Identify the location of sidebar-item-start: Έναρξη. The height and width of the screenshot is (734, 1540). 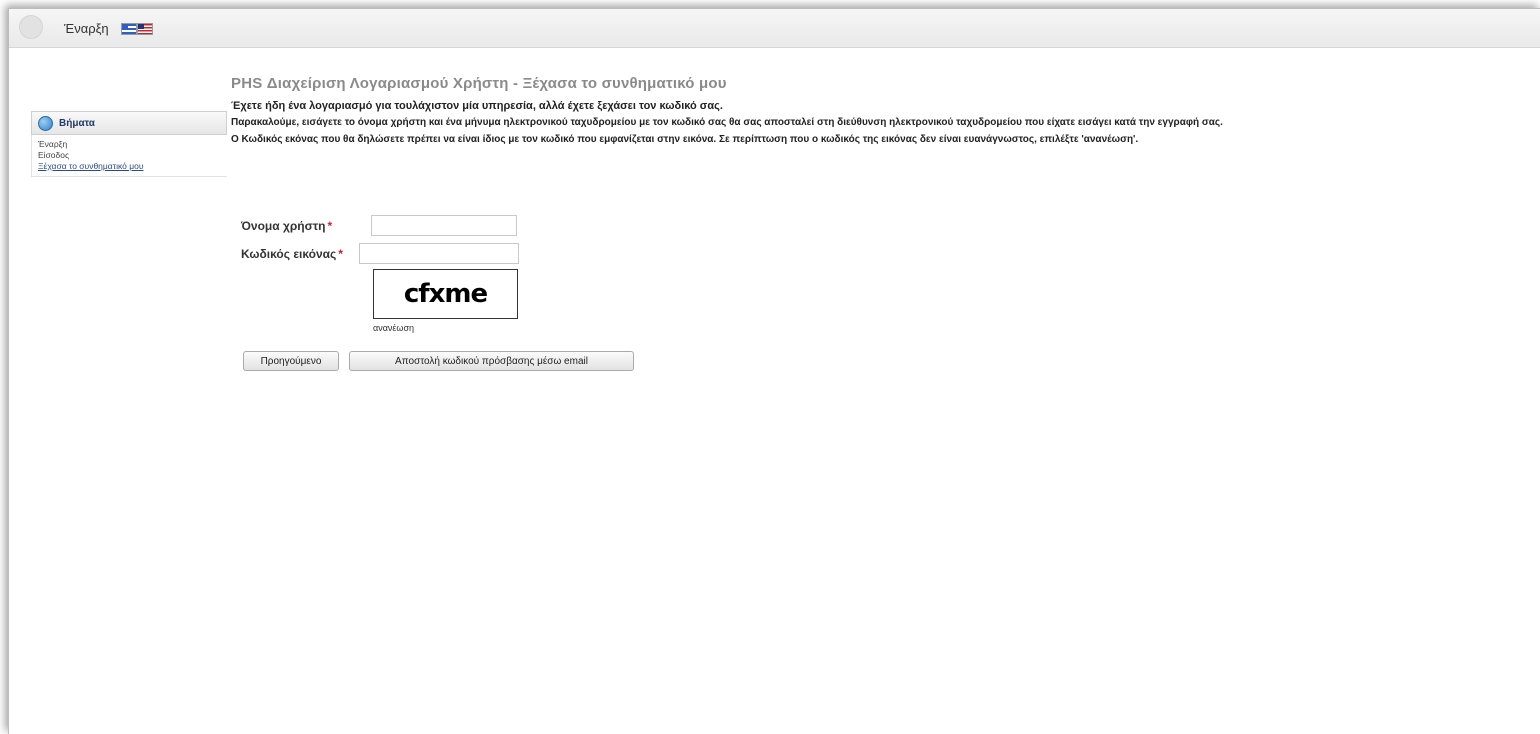
(132, 144).